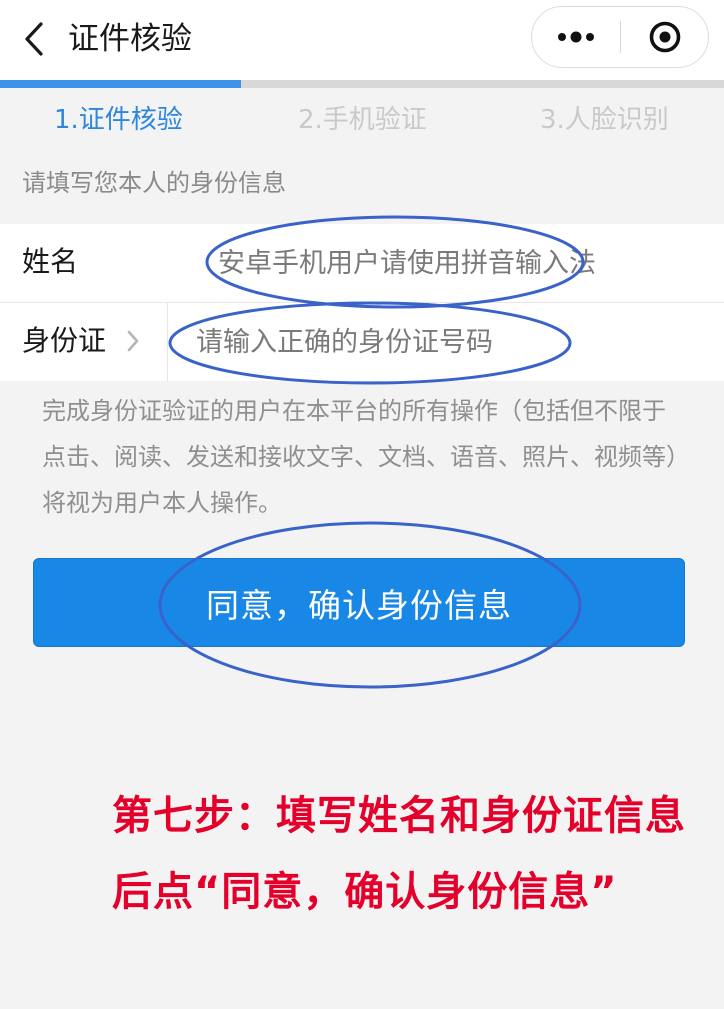 Image resolution: width=724 pixels, height=1009 pixels. What do you see at coordinates (50, 261) in the screenshot?
I see `name-label: 姓名` at bounding box center [50, 261].